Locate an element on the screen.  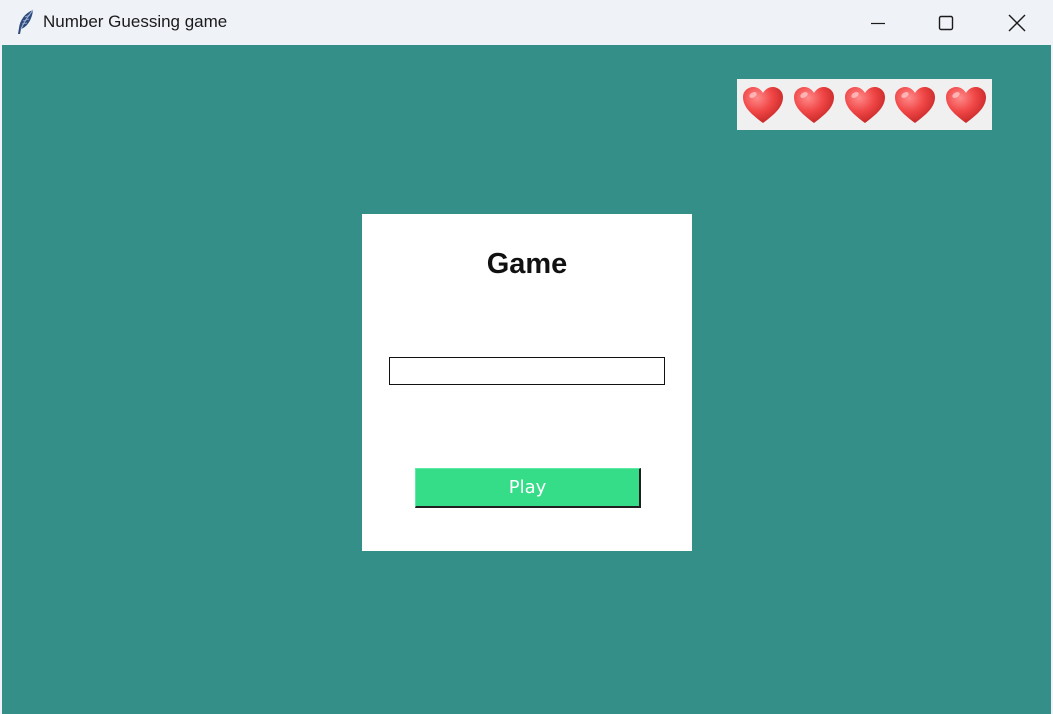
close-button is located at coordinates (1017, 22).